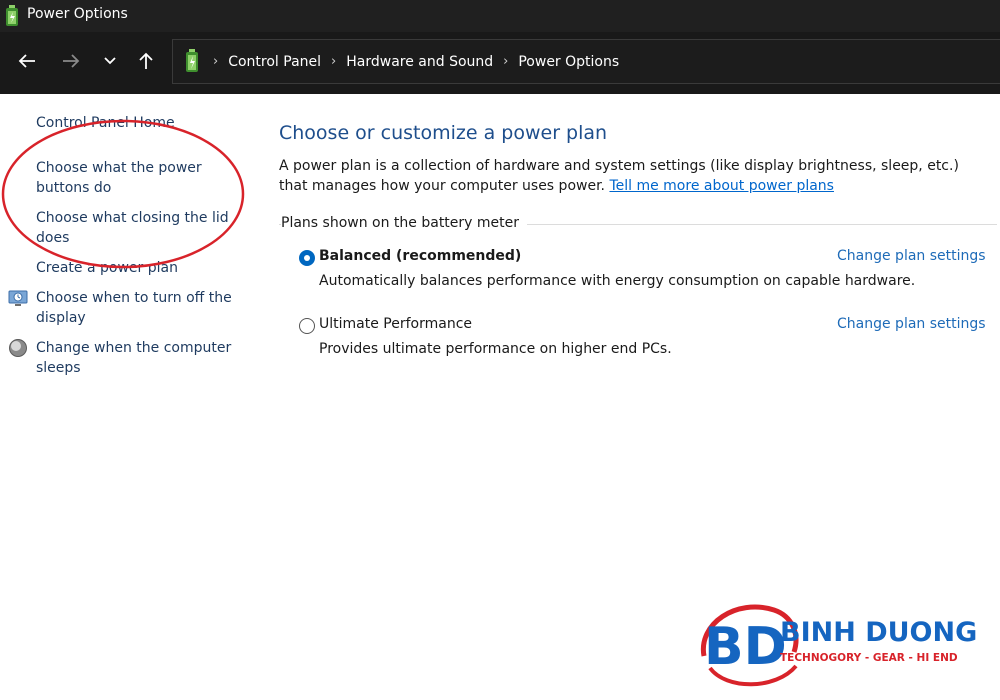 This screenshot has height=700, width=1000. What do you see at coordinates (420, 256) in the screenshot?
I see `plan-name: Balanced (recommended)` at bounding box center [420, 256].